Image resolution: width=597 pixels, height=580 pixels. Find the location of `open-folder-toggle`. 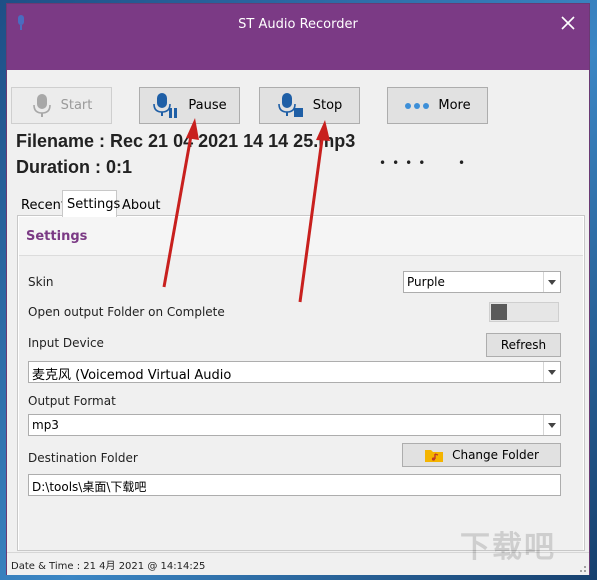

open-folder-toggle is located at coordinates (524, 312).